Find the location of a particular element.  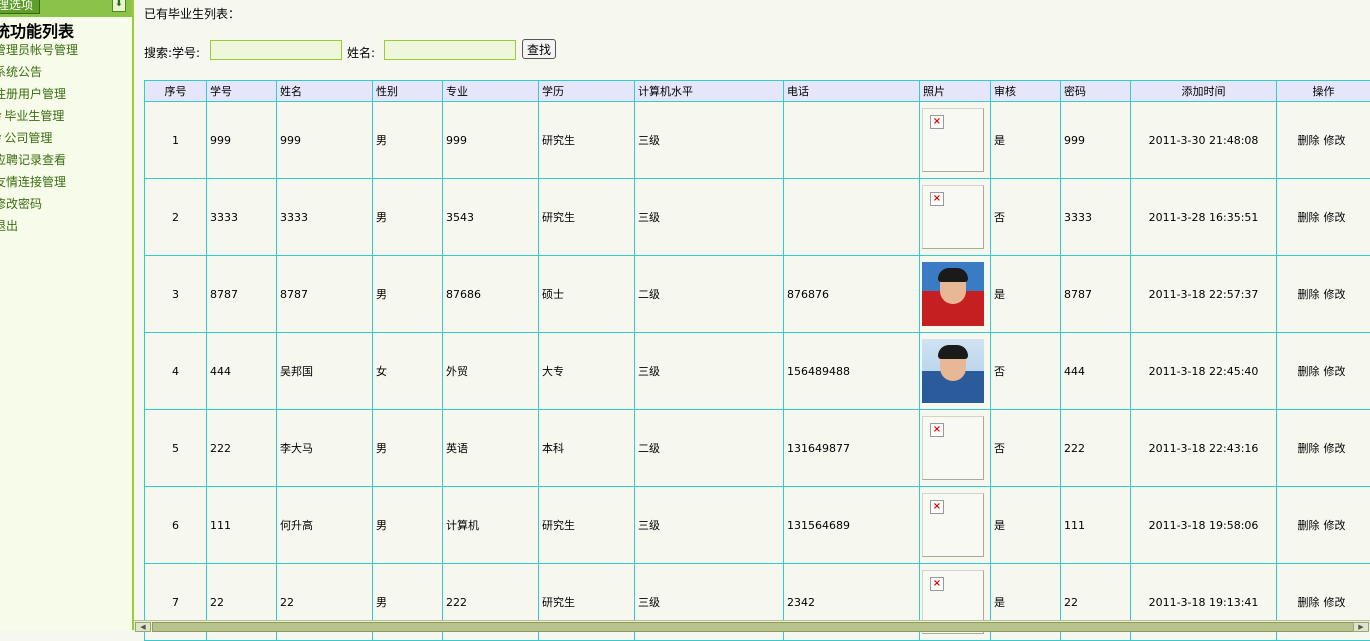

cell-phone: 876876 is located at coordinates (852, 294).